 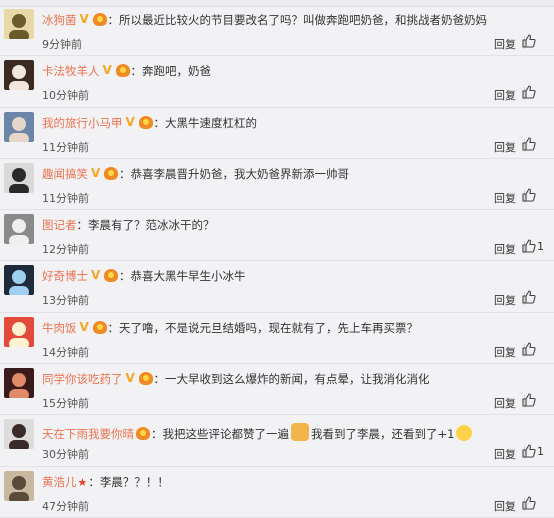 I want to click on comment-time: 9分钟前, so click(x=62, y=44).